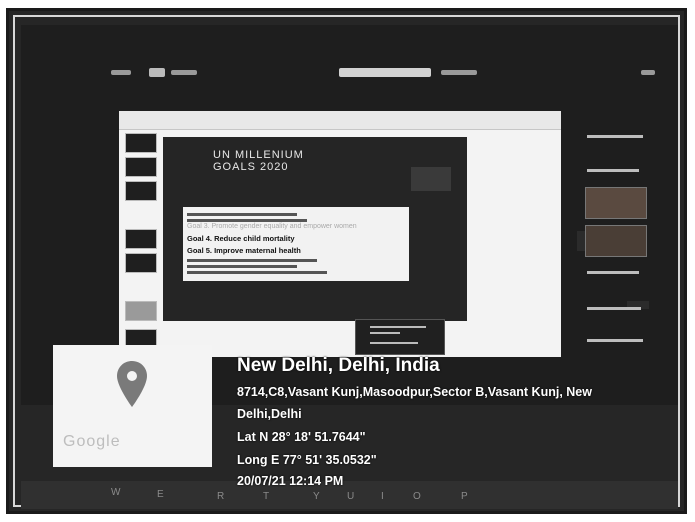  What do you see at coordinates (464, 496) in the screenshot?
I see `key: P` at bounding box center [464, 496].